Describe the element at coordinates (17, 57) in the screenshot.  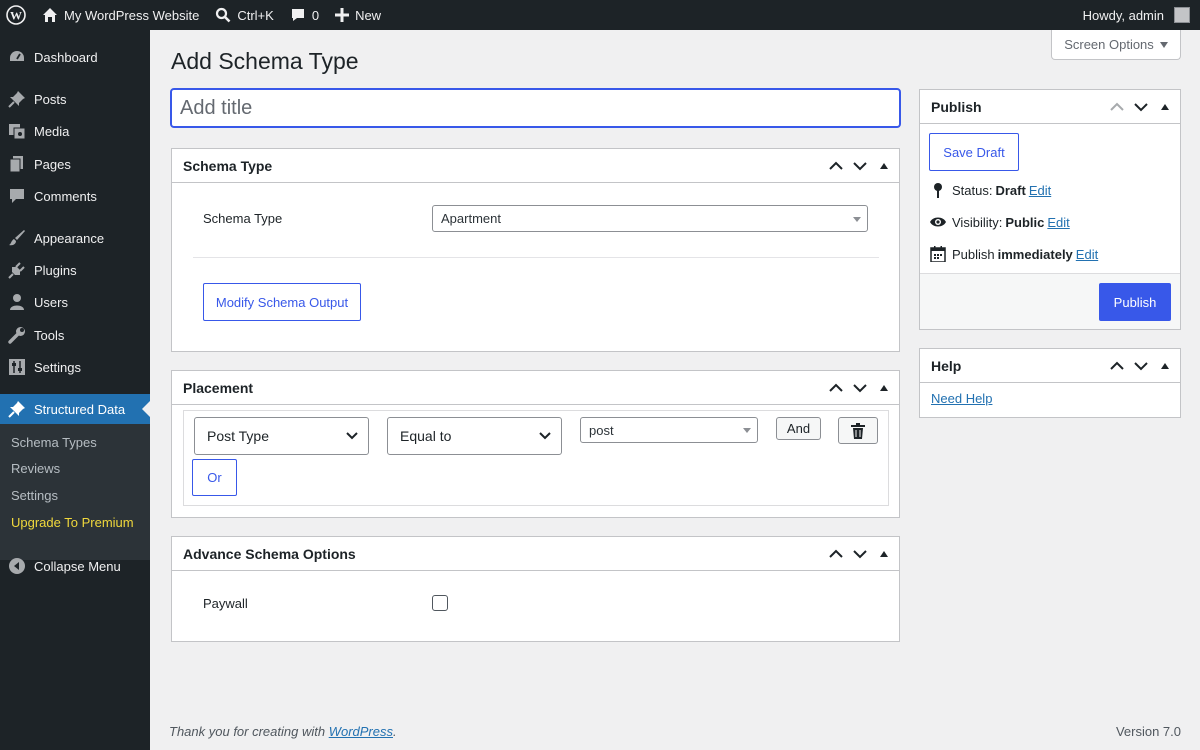
I see `dashboard-icon` at that location.